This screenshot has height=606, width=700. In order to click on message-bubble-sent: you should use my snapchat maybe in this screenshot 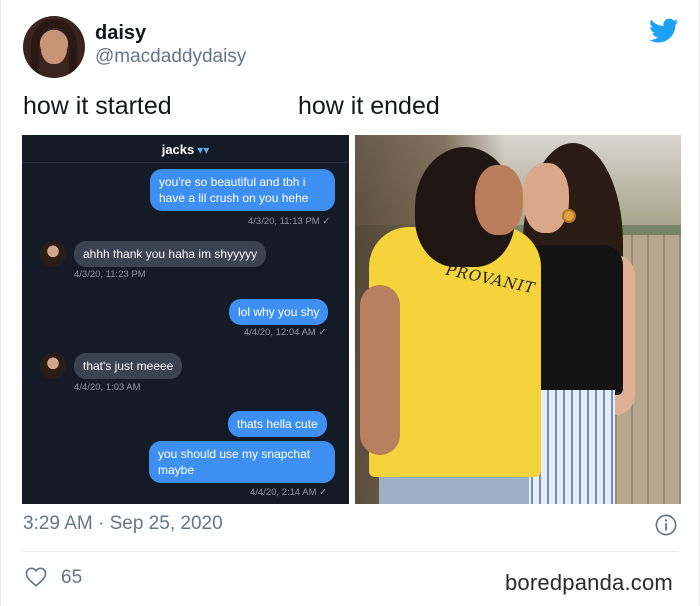, I will do `click(242, 462)`.